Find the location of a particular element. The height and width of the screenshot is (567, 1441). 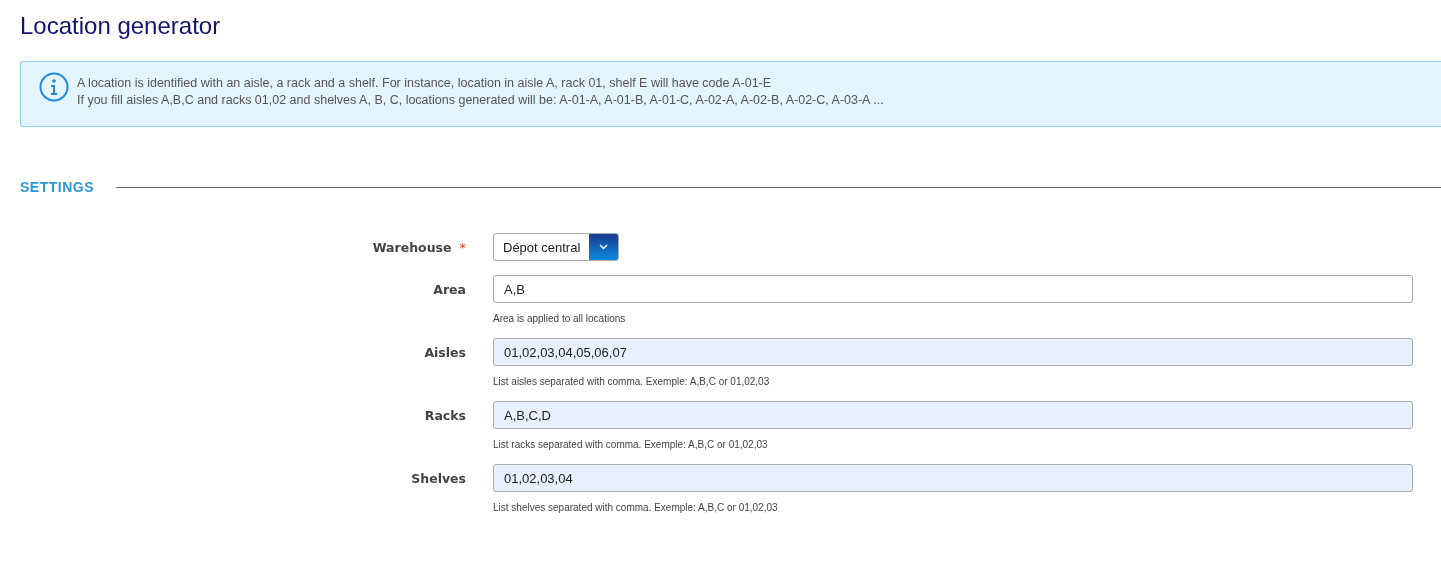

field-label: Aisles is located at coordinates (445, 352).